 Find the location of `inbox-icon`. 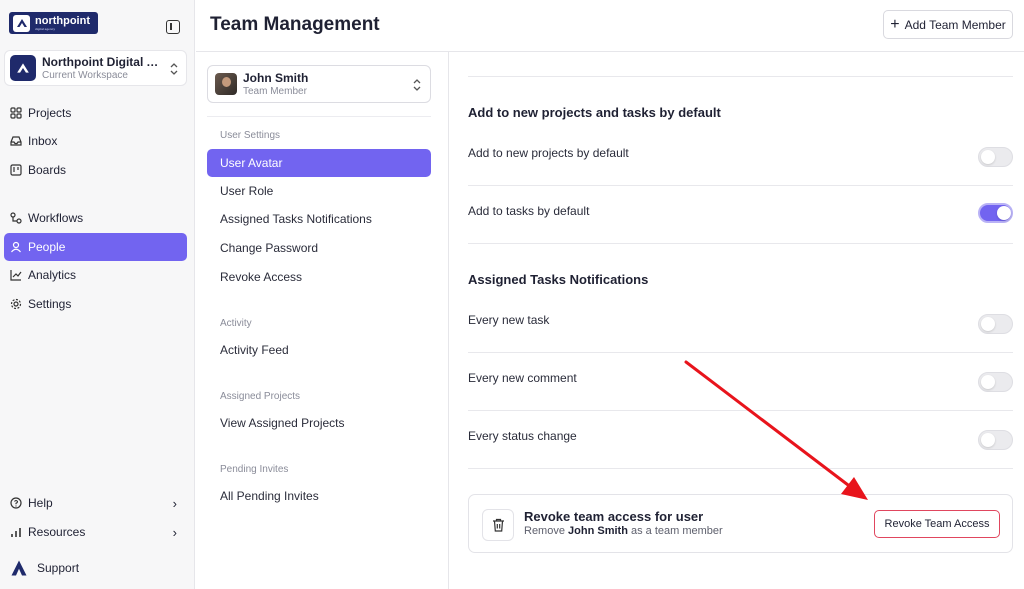

inbox-icon is located at coordinates (15, 141).